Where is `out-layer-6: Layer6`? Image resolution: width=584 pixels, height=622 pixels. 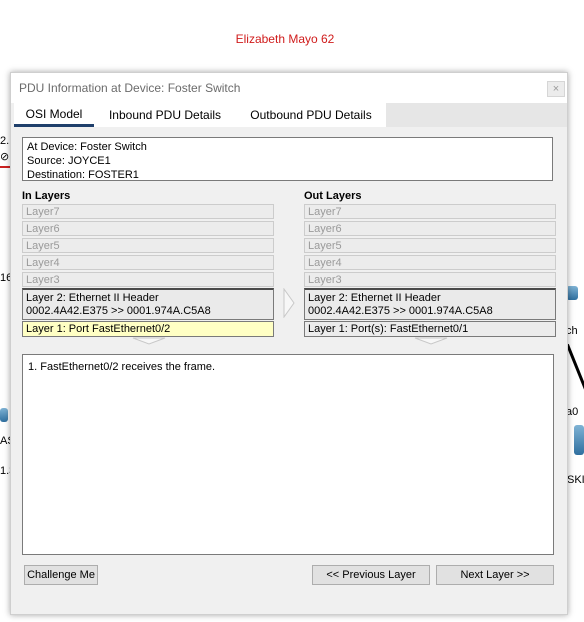
out-layer-6: Layer6 is located at coordinates (430, 228).